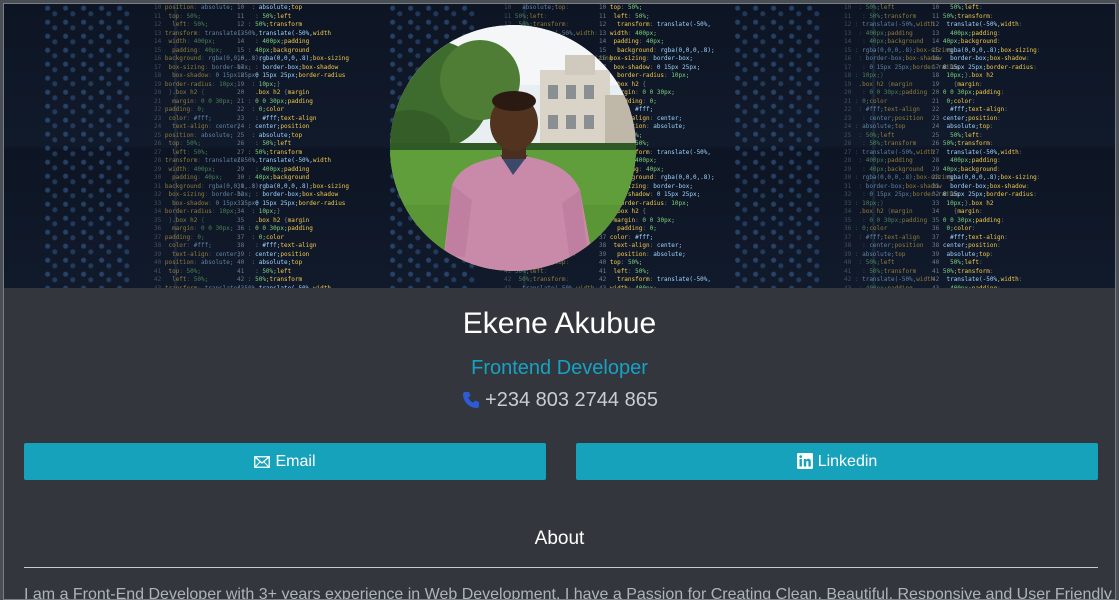 This screenshot has height=600, width=1119. I want to click on linkedin-button: Linkedin, so click(837, 461).